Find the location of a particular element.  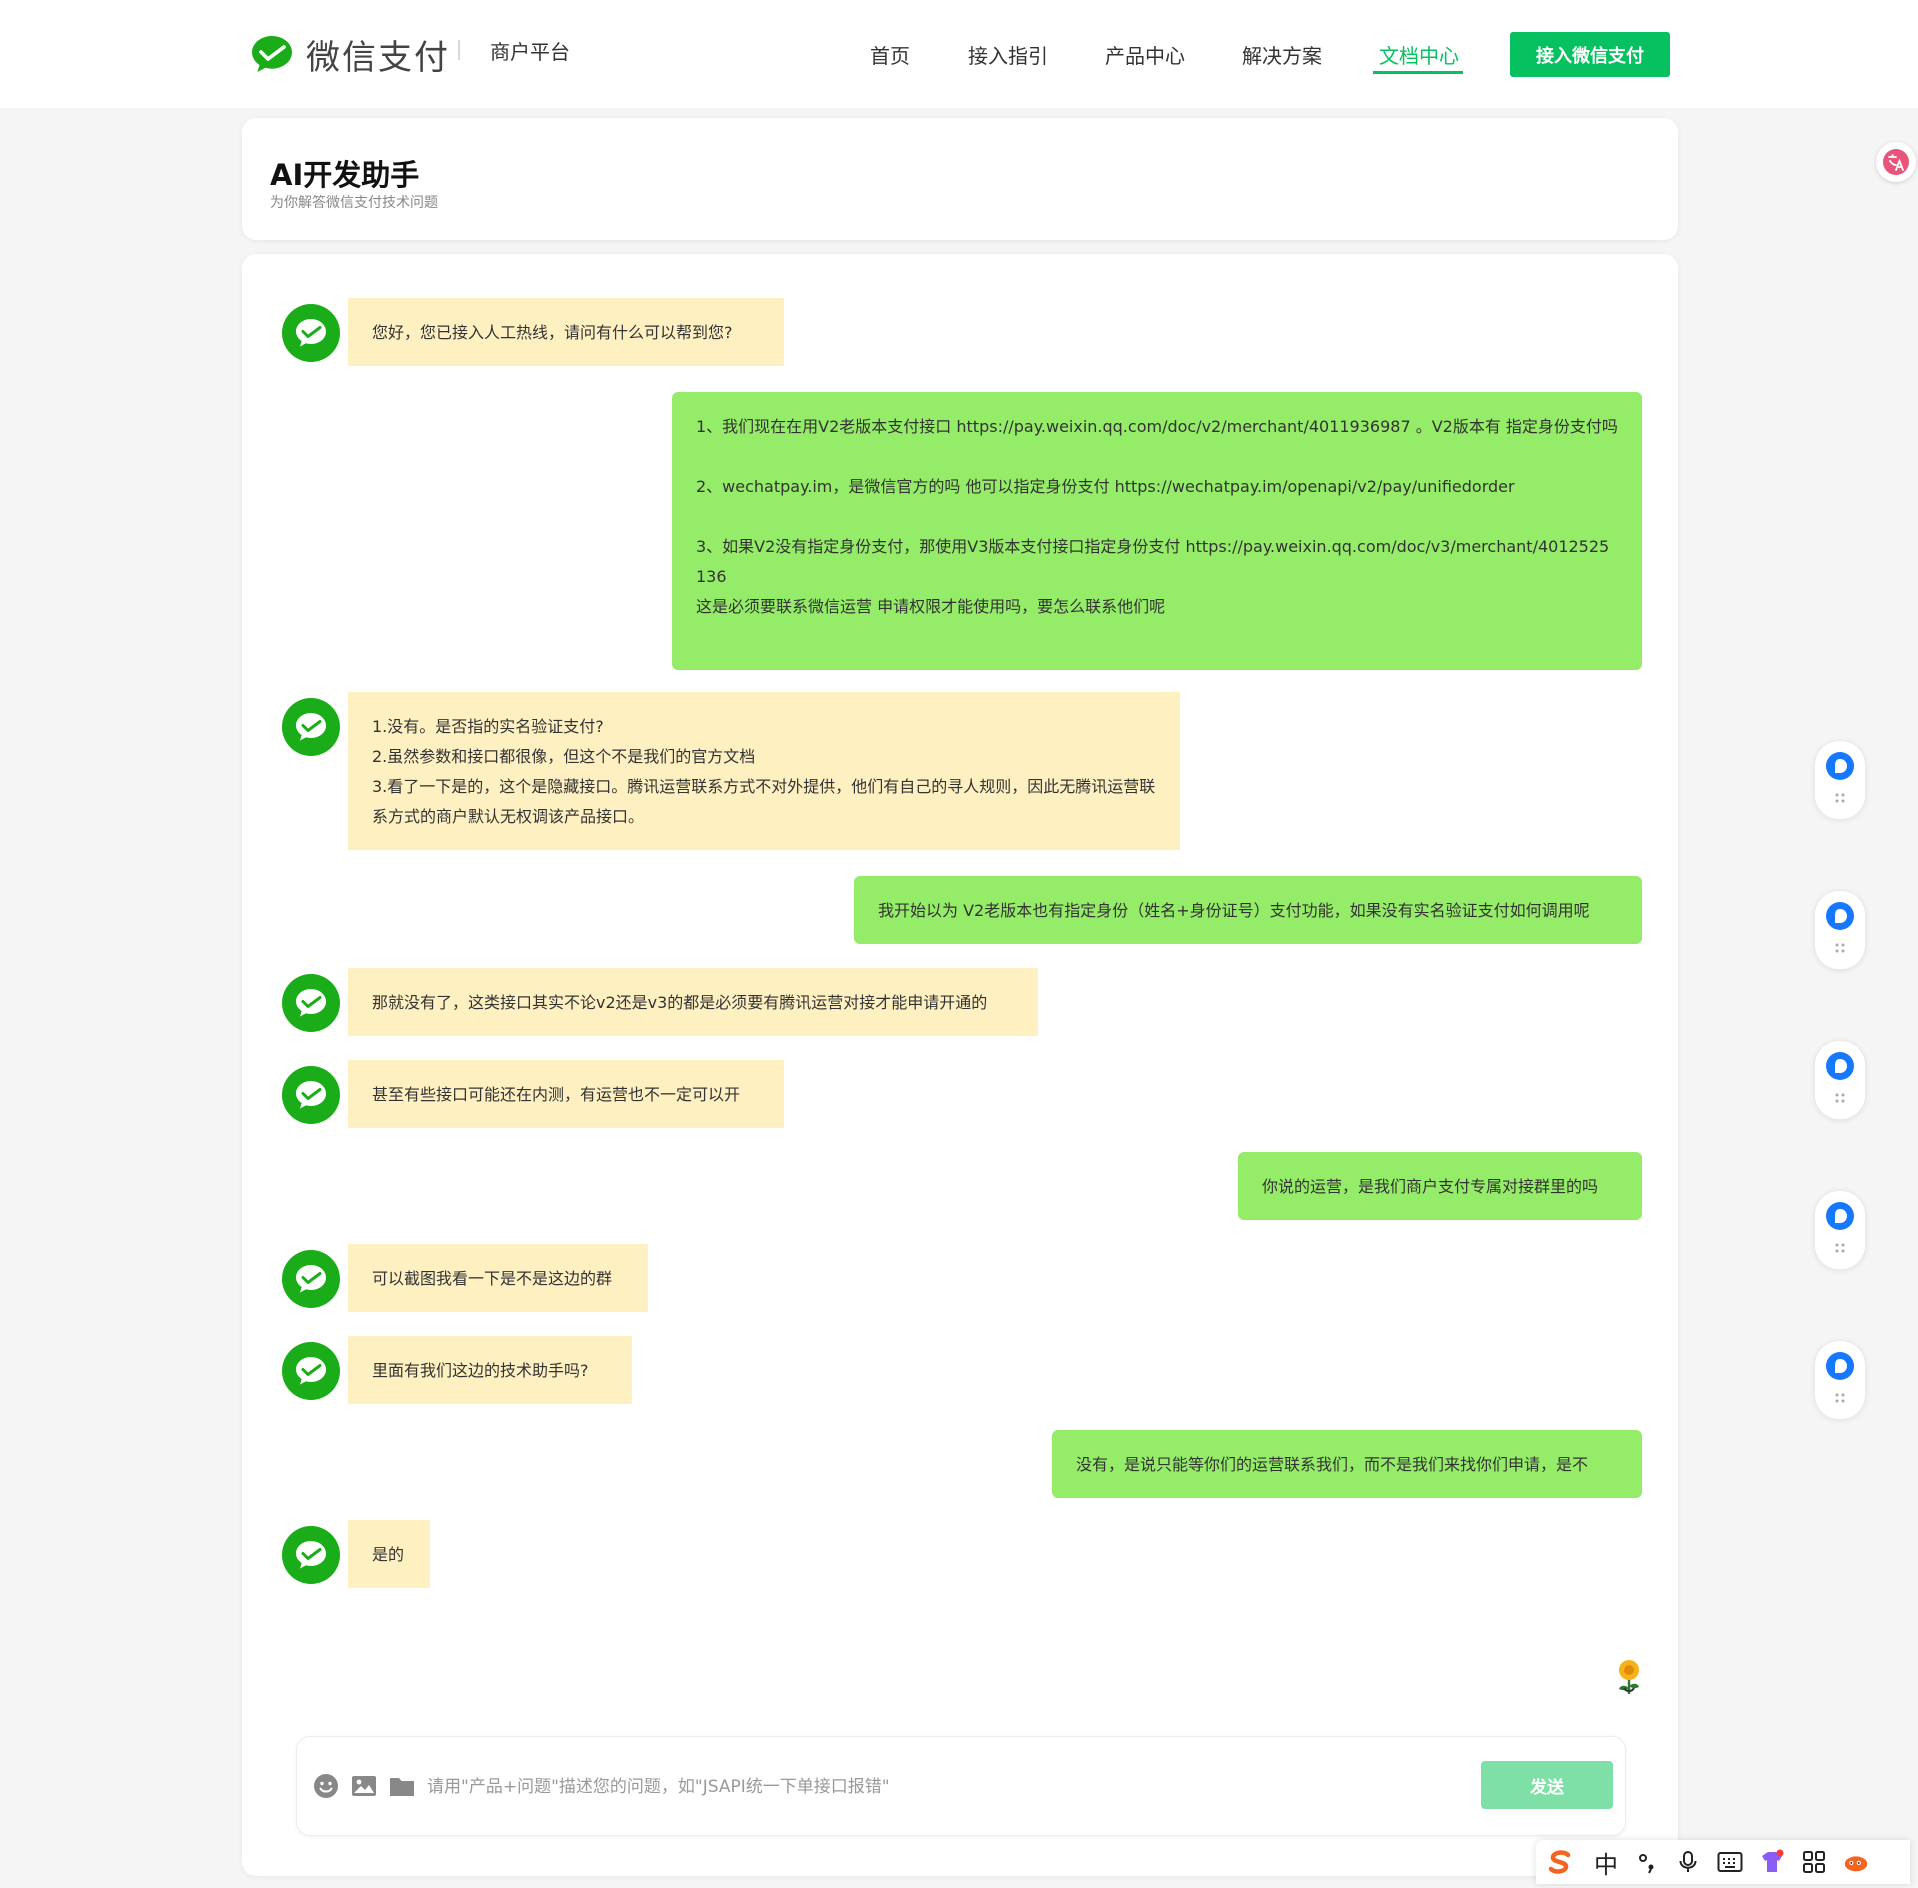

join-wechat-pay-button: 接入微信支付 is located at coordinates (1590, 54).